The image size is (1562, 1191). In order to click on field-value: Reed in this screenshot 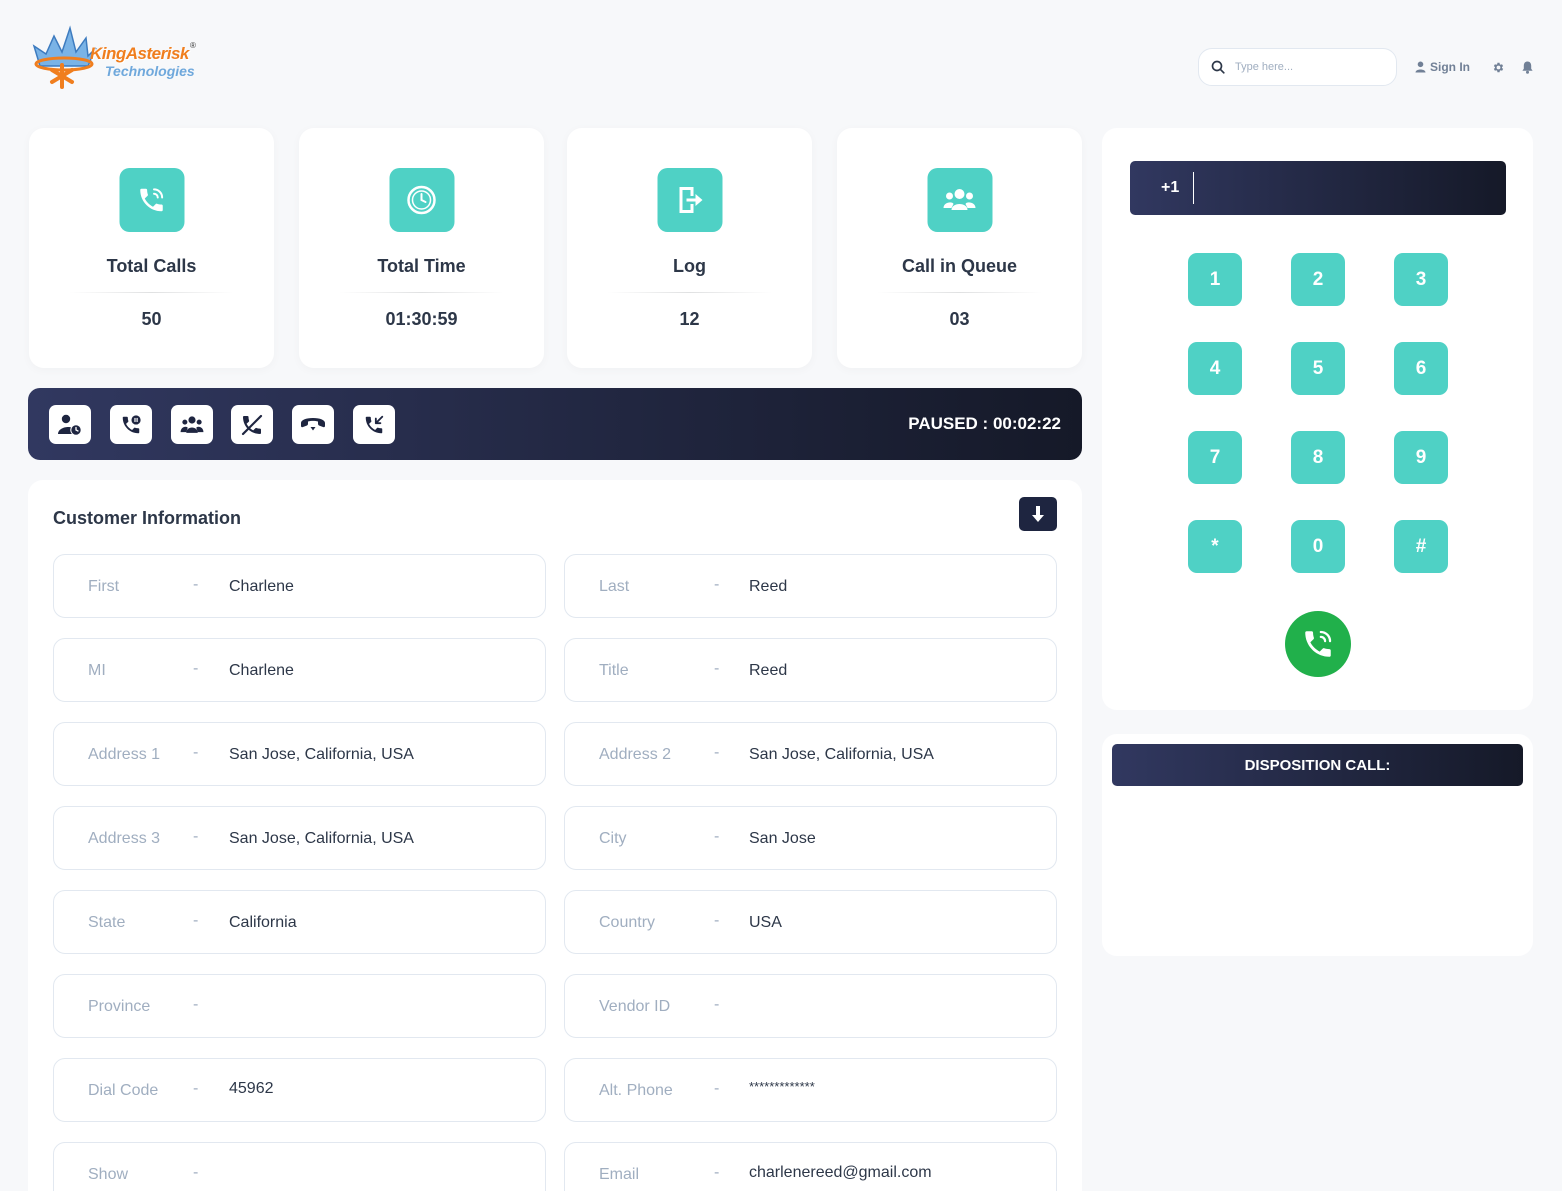, I will do `click(768, 670)`.